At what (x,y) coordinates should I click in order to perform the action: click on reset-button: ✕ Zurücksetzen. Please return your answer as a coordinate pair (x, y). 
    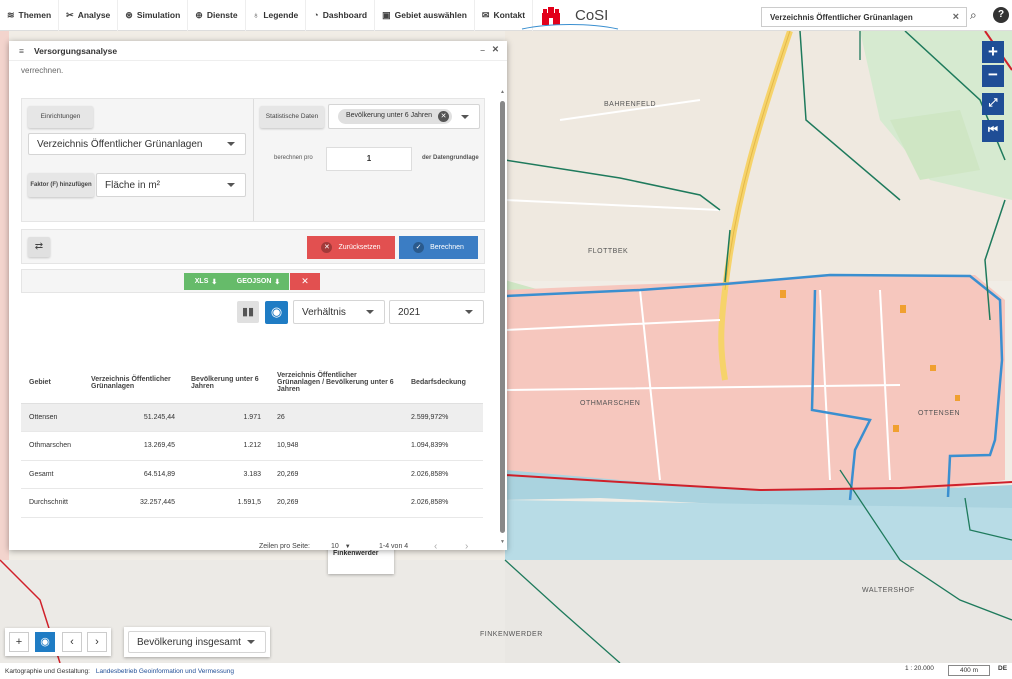
    Looking at the image, I should click on (351, 247).